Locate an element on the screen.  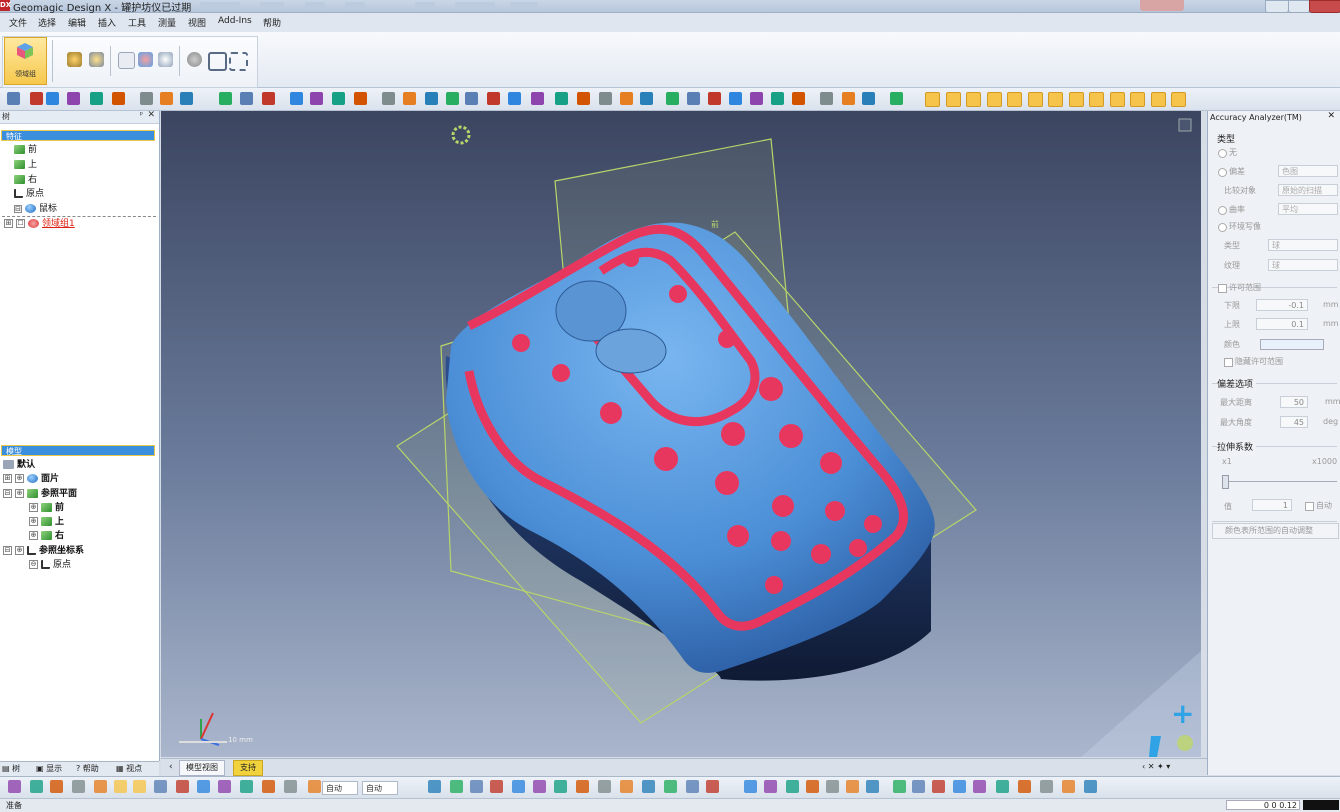
radio-none is located at coordinates (1222, 153).